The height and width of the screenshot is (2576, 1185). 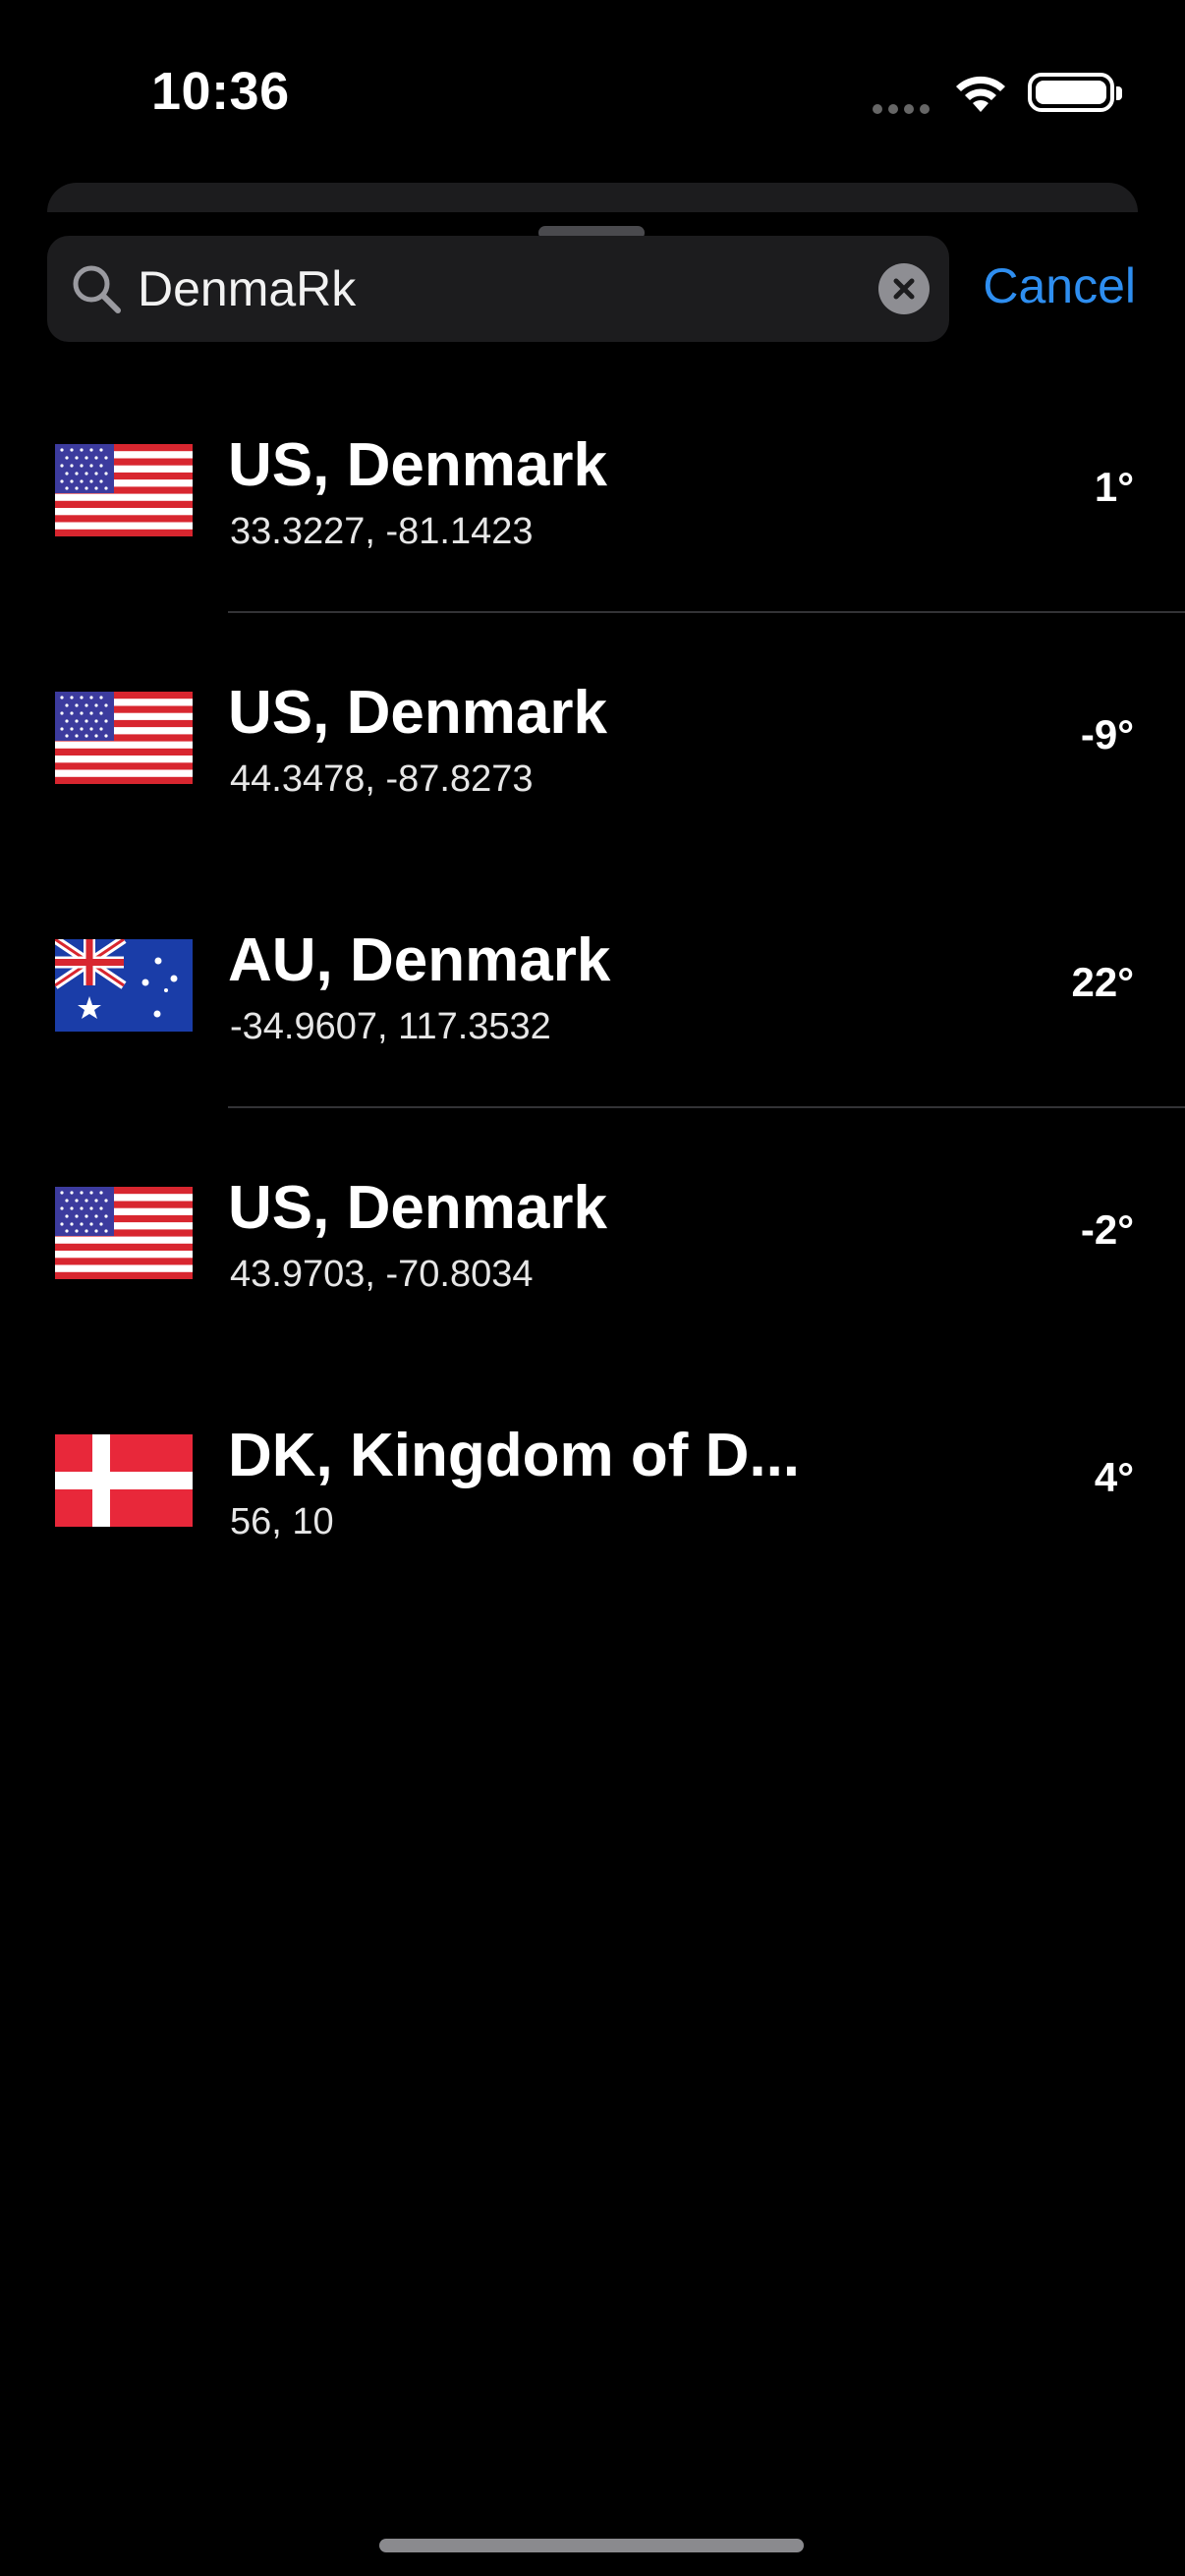 I want to click on result-row: US, Denmark 43.9703, -70.8034 -2°, so click(x=592, y=1253).